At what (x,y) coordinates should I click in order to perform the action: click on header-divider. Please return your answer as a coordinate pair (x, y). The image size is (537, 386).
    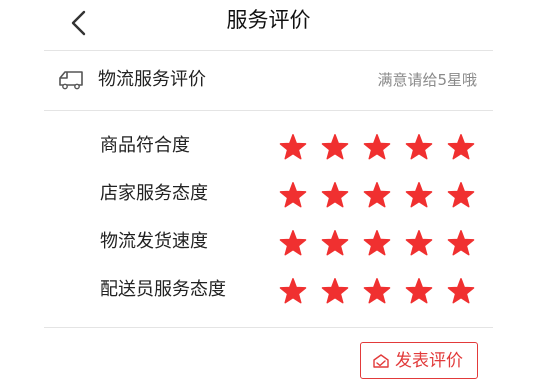
    Looking at the image, I should click on (268, 50).